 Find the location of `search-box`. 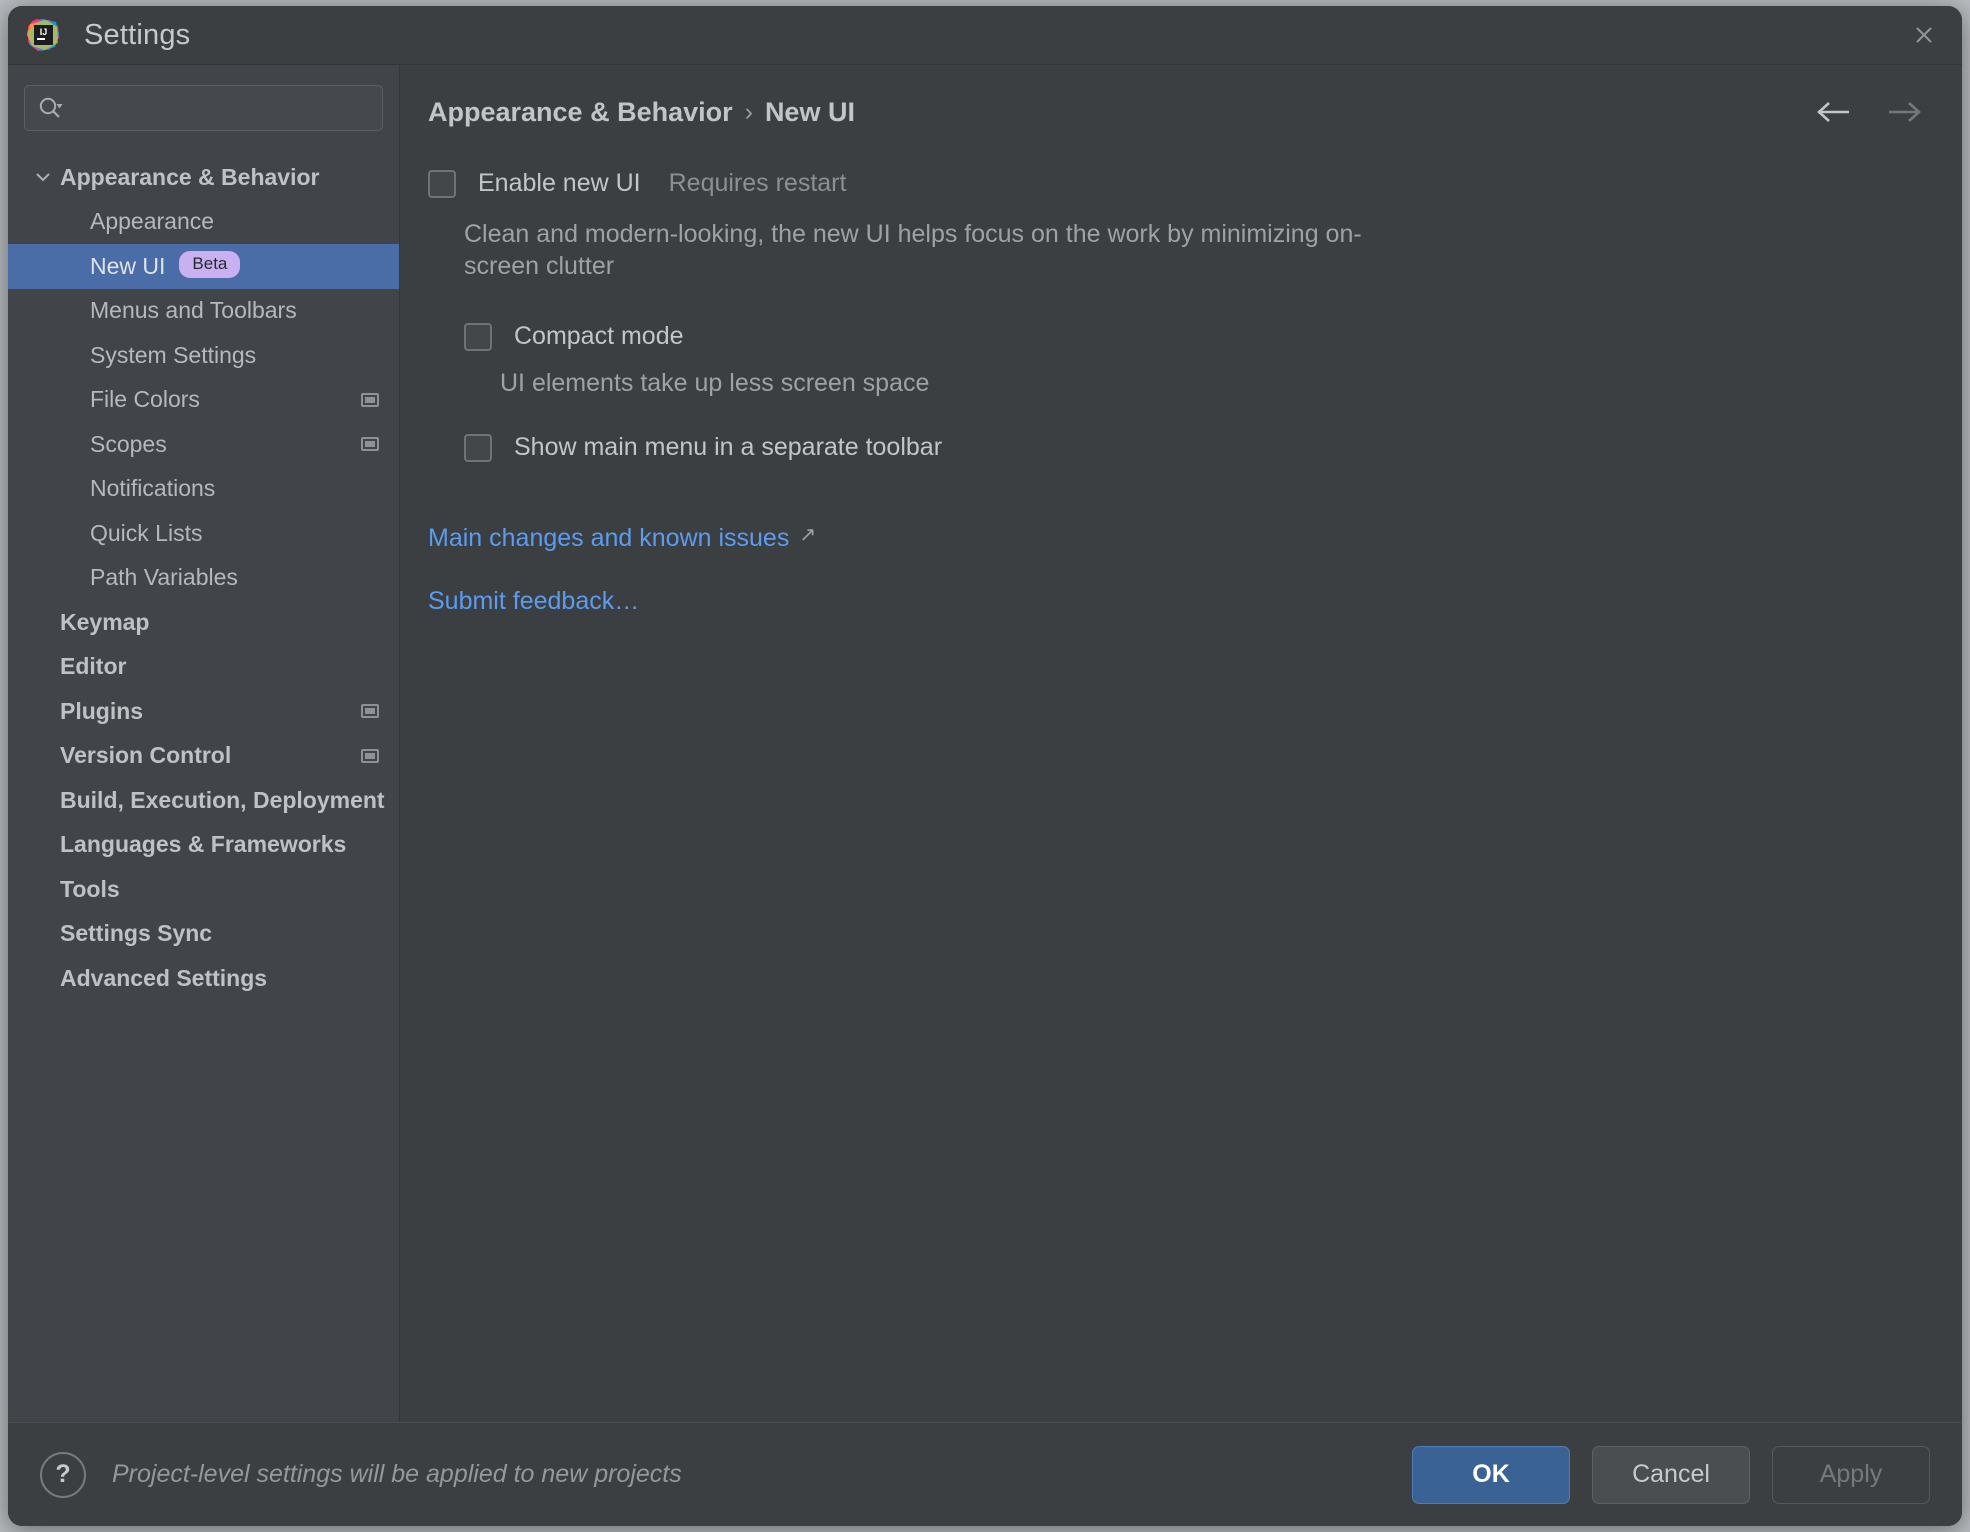

search-box is located at coordinates (203, 108).